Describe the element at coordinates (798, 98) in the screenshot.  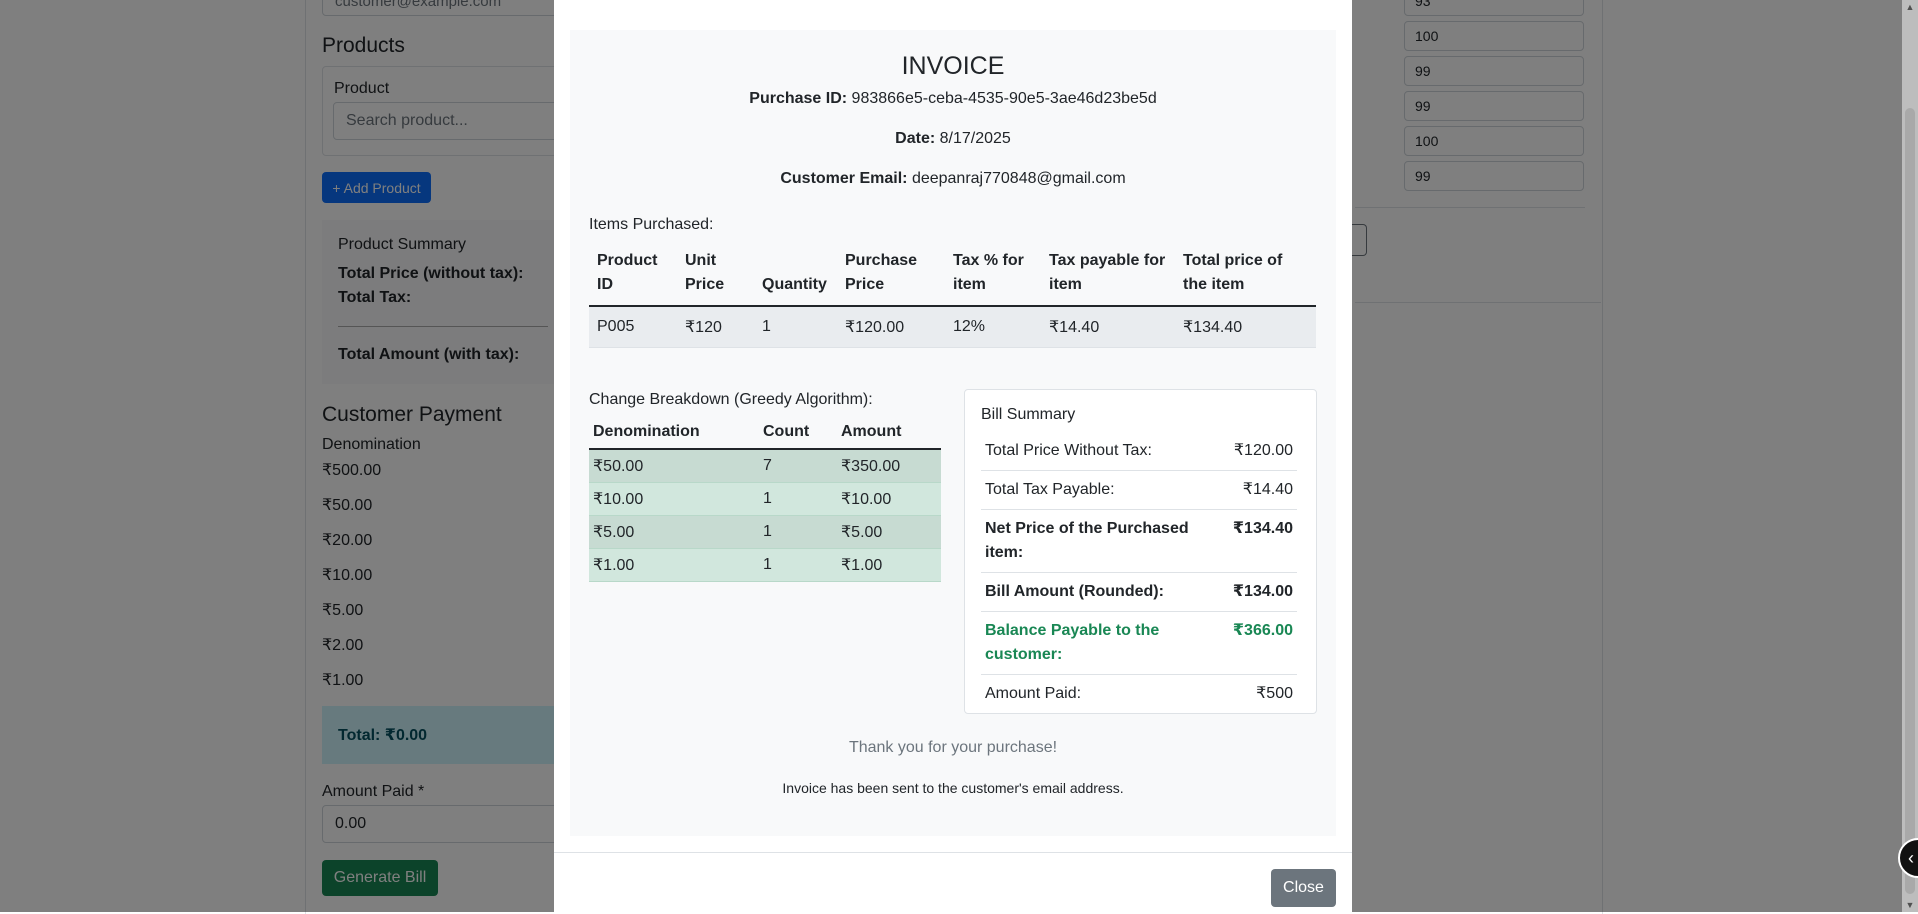
I see `purchase-id-label: Purchase ID:` at that location.